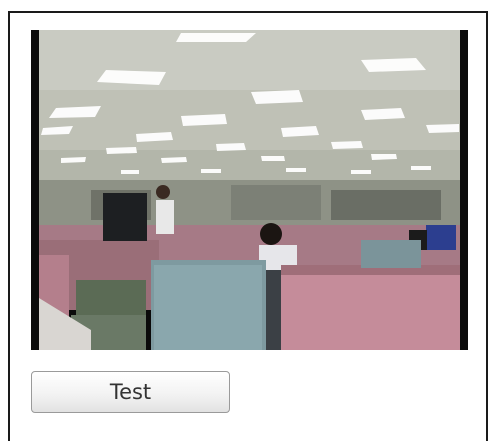 Image resolution: width=495 pixels, height=441 pixels. I want to click on test-button: Test, so click(130, 392).